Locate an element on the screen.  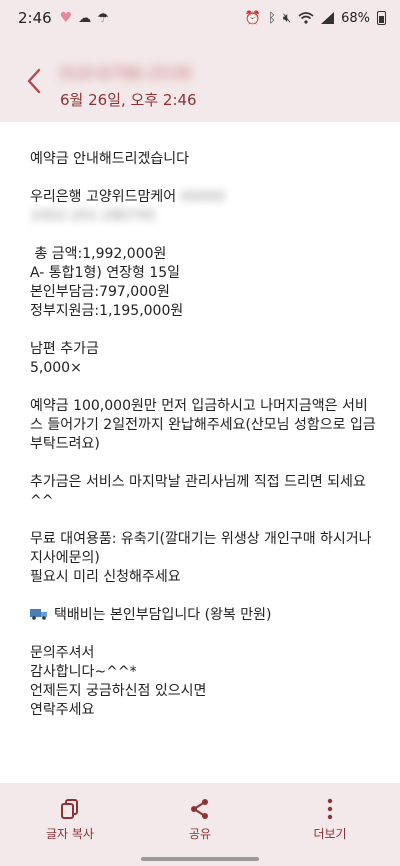
sender-number: 010-6796-2539 is located at coordinates (126, 74).